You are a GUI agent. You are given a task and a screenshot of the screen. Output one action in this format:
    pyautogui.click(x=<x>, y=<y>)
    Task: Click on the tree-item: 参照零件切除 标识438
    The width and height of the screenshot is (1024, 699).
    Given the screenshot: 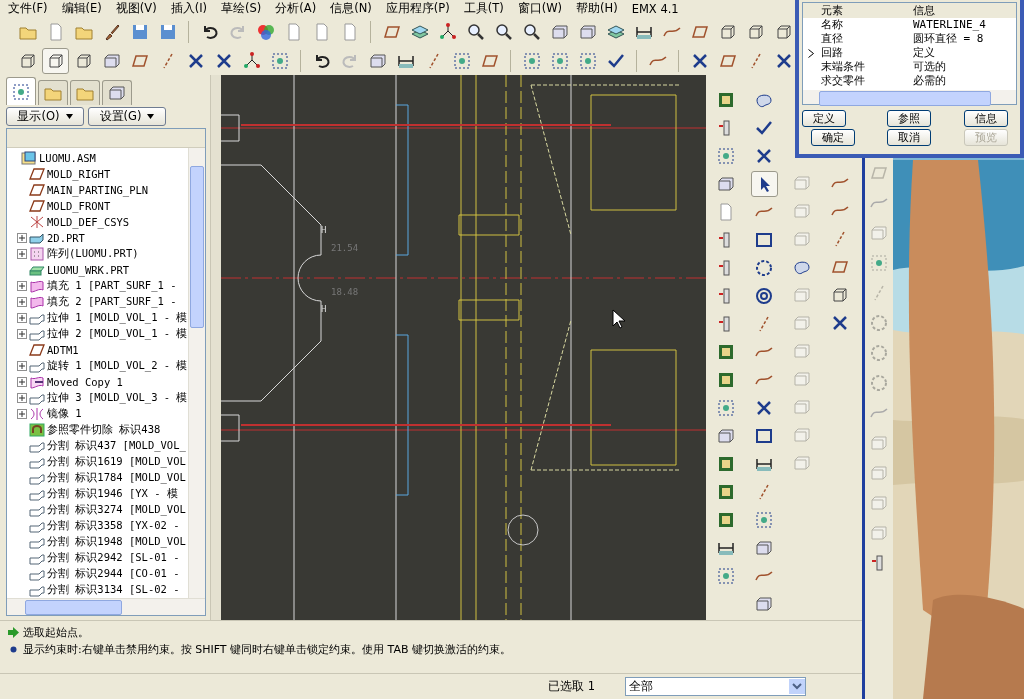 What is the action you would take?
    pyautogui.click(x=104, y=430)
    